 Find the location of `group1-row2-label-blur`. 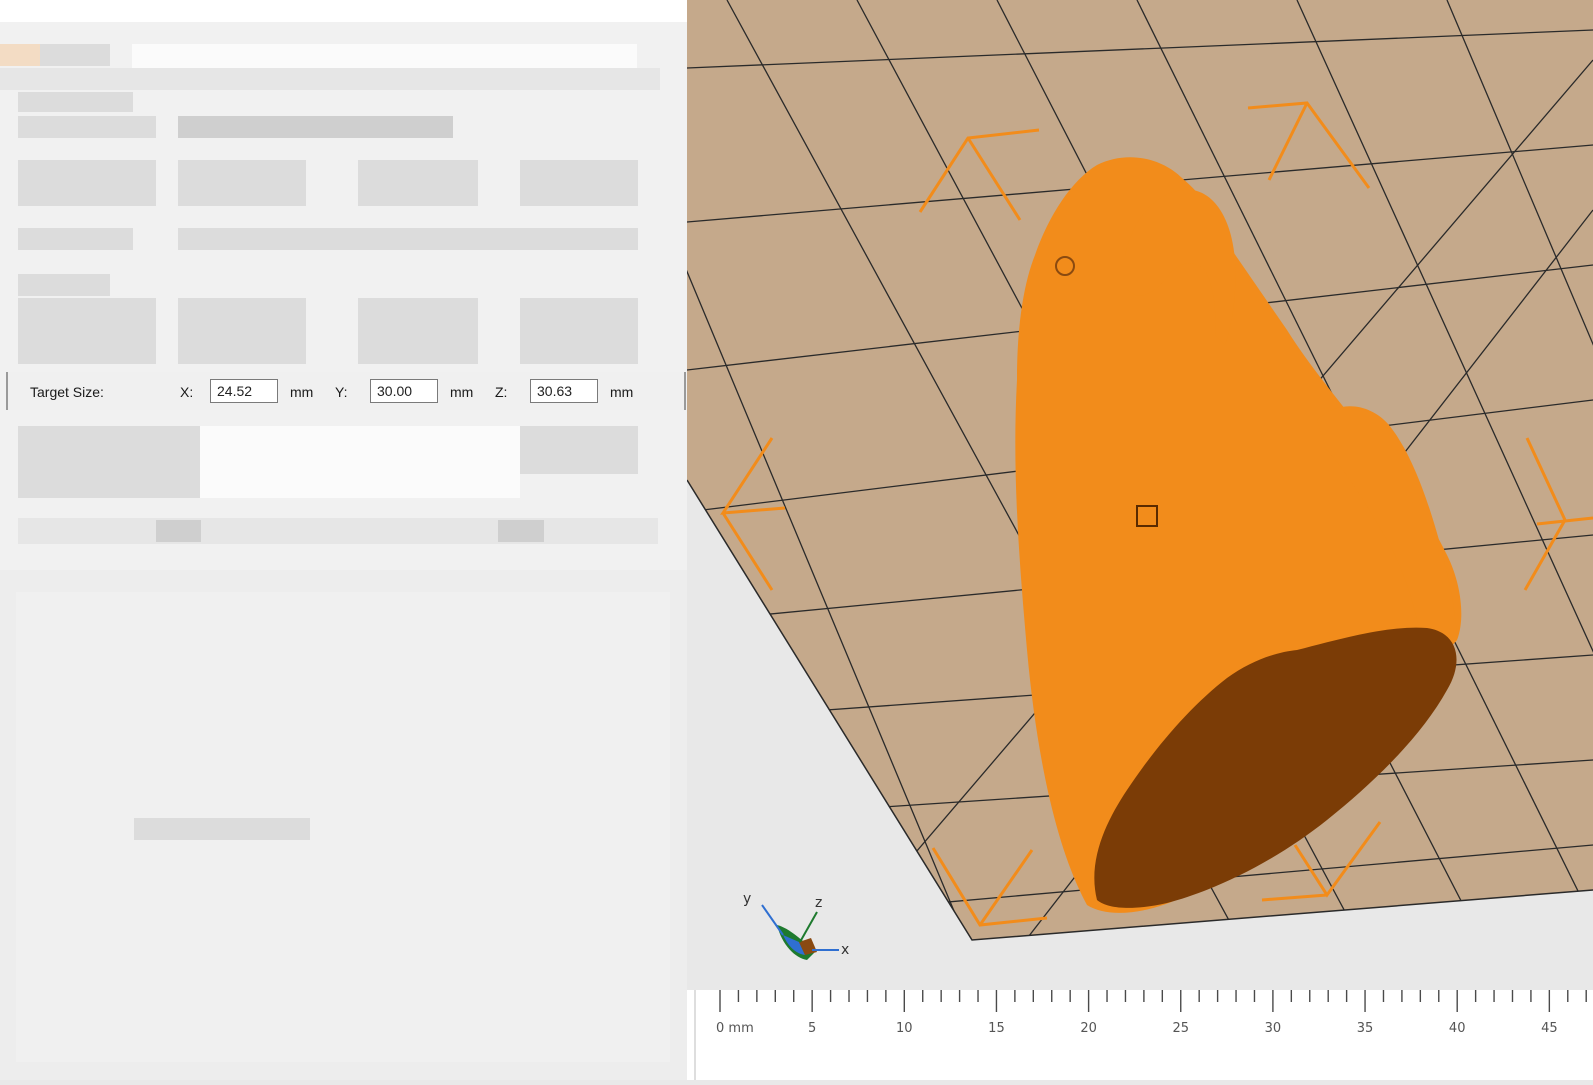

group1-row2-label-blur is located at coordinates (87, 183).